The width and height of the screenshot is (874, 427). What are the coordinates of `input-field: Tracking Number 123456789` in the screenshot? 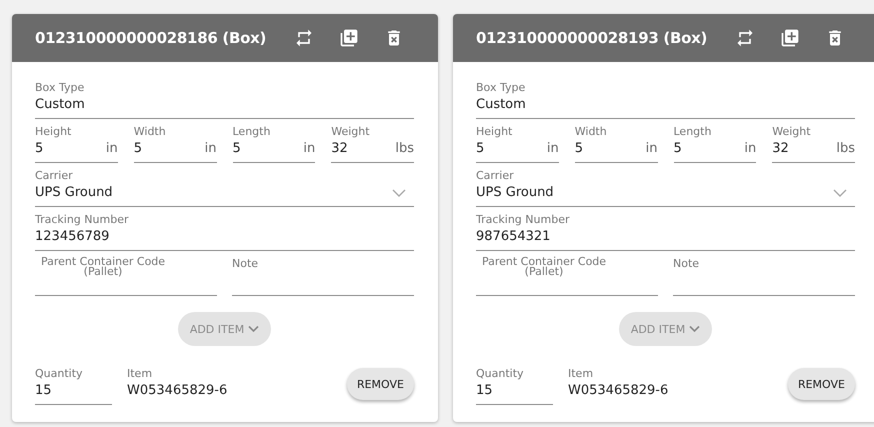 It's located at (224, 232).